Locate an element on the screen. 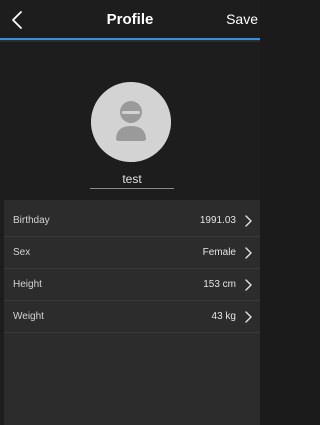  user-avatar-icon is located at coordinates (131, 122).